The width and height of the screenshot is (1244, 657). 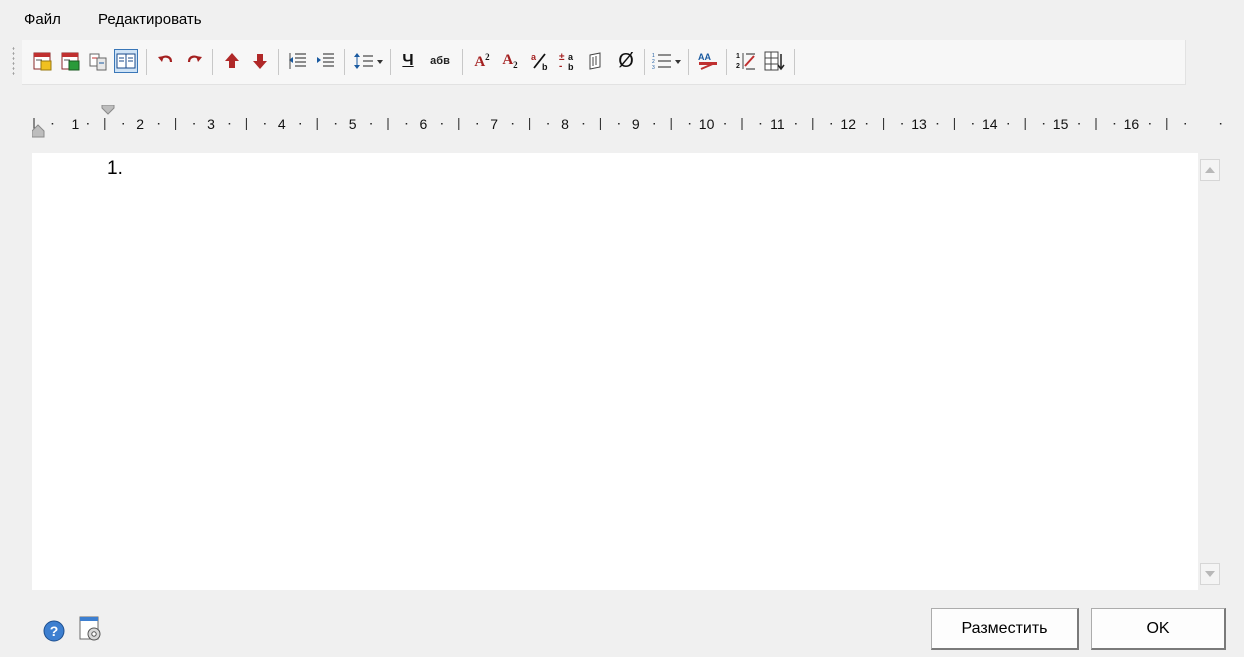 What do you see at coordinates (534, 57) in the screenshot?
I see `svg-text: a` at bounding box center [534, 57].